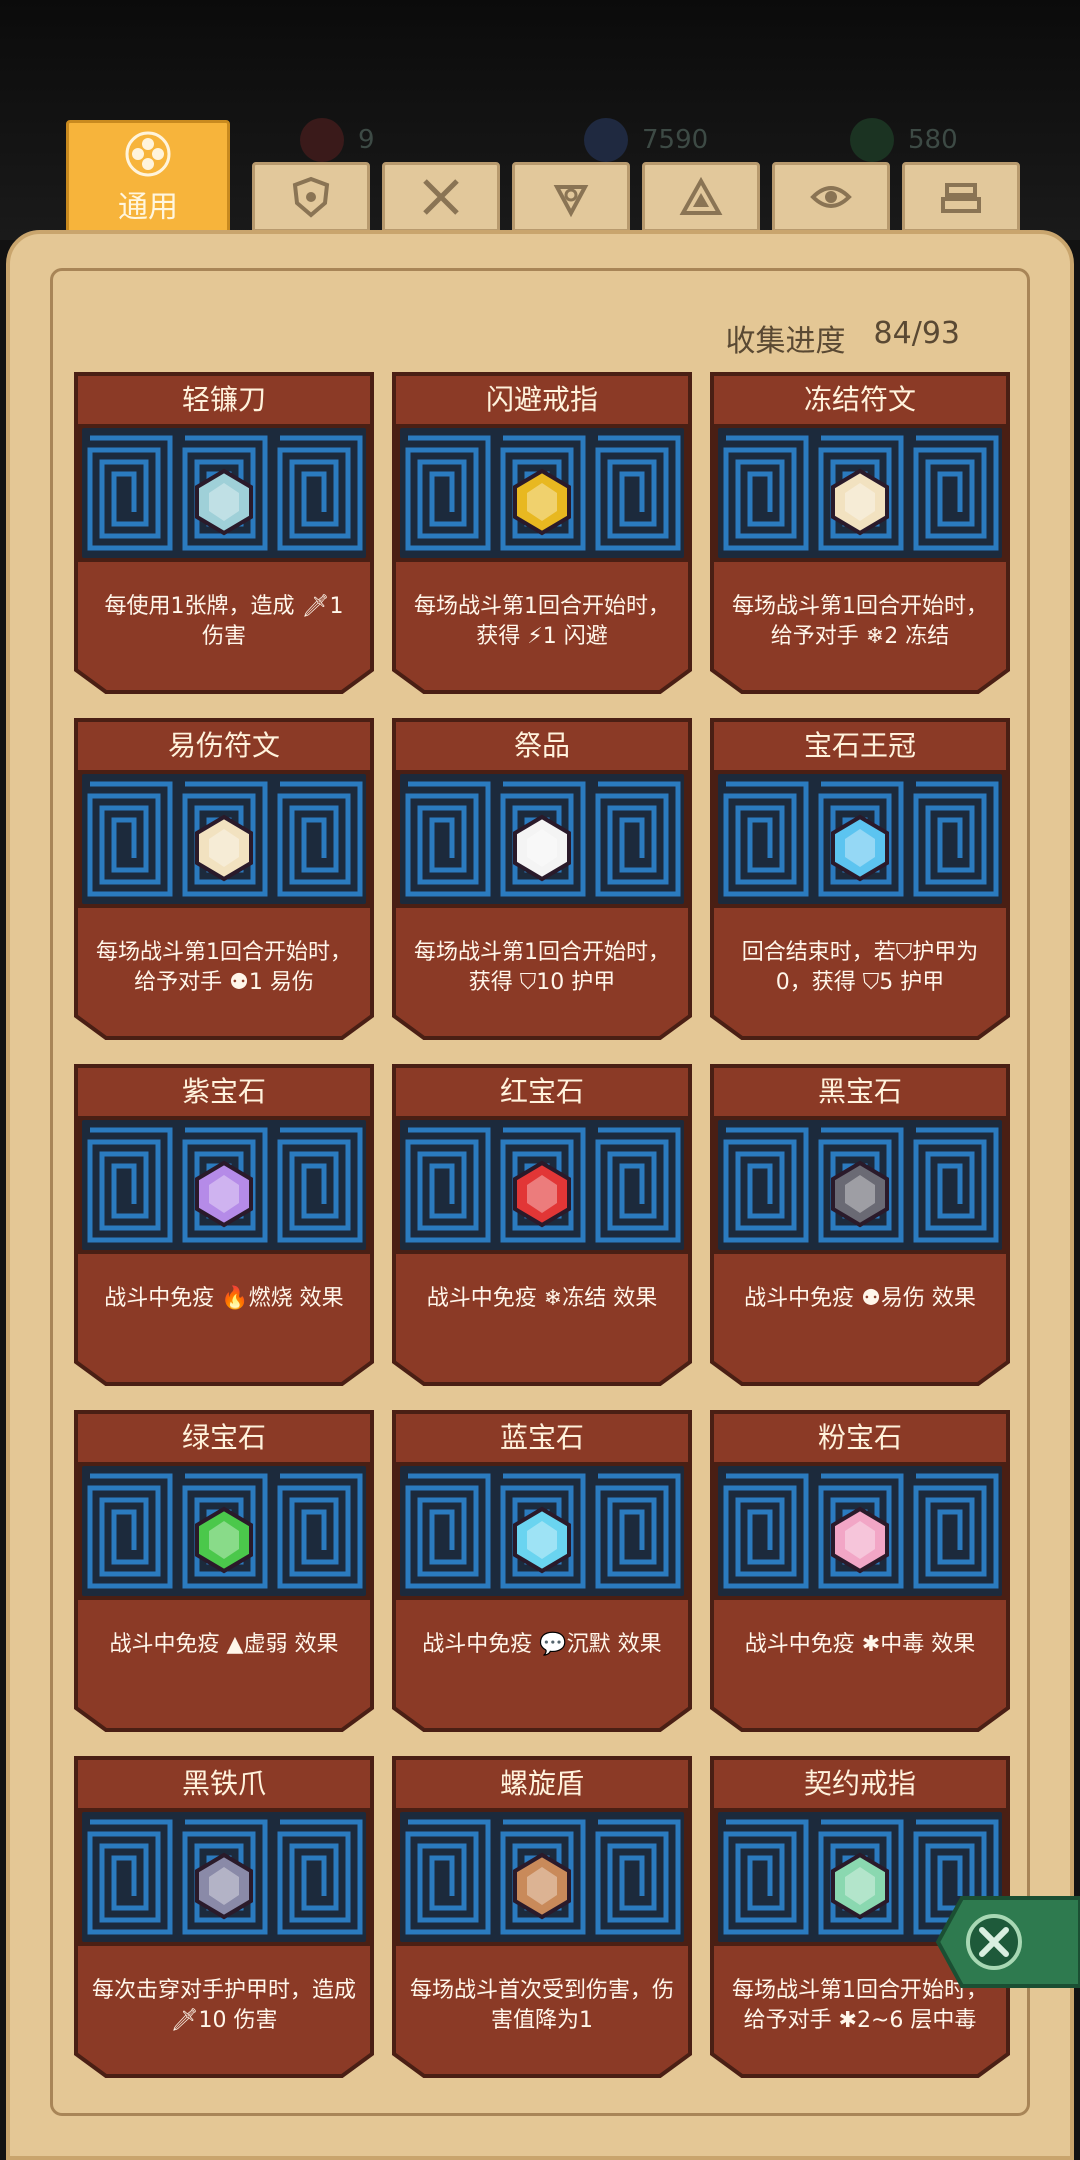 This screenshot has width=1080, height=2160. I want to click on relic-name: 绿宝石, so click(223, 1437).